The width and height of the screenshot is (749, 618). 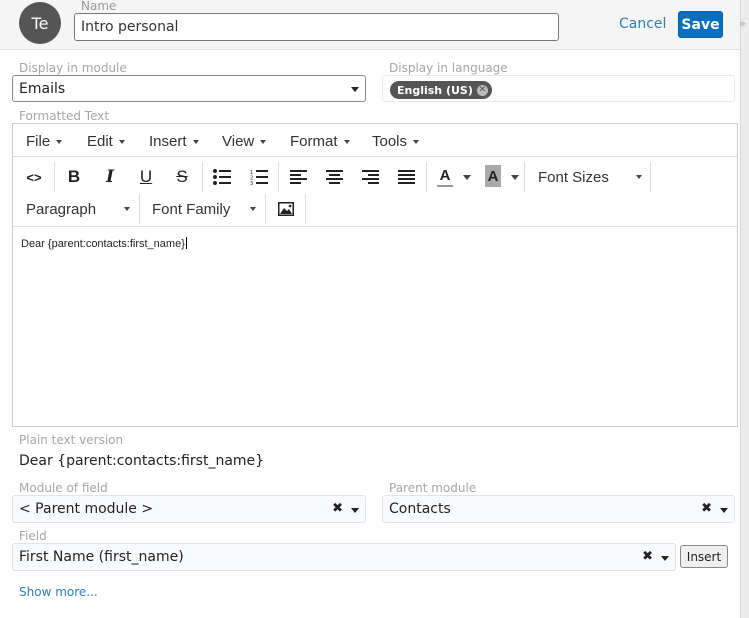 I want to click on italic-button: I, so click(x=110, y=177).